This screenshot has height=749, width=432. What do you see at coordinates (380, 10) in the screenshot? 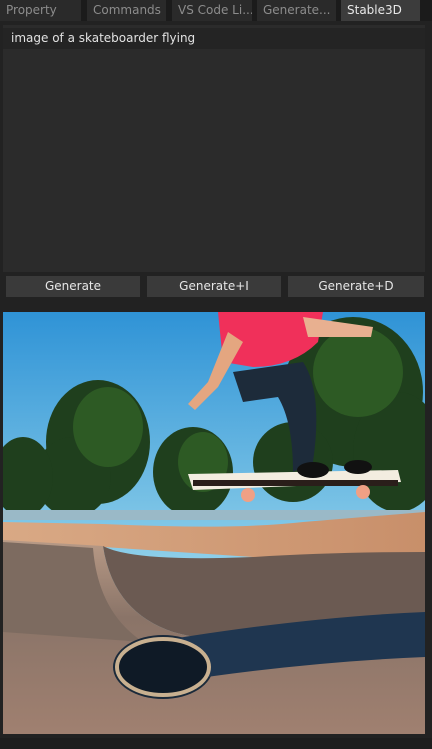
I see `tab-stable3d: Stable3D` at bounding box center [380, 10].